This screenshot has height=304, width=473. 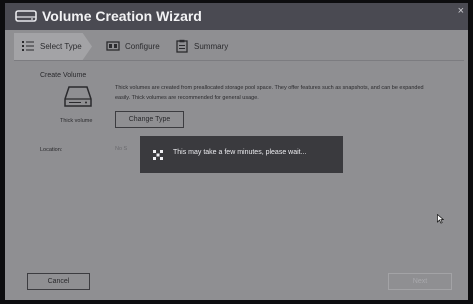 What do you see at coordinates (63, 75) in the screenshot?
I see `section-title: Create Volume` at bounding box center [63, 75].